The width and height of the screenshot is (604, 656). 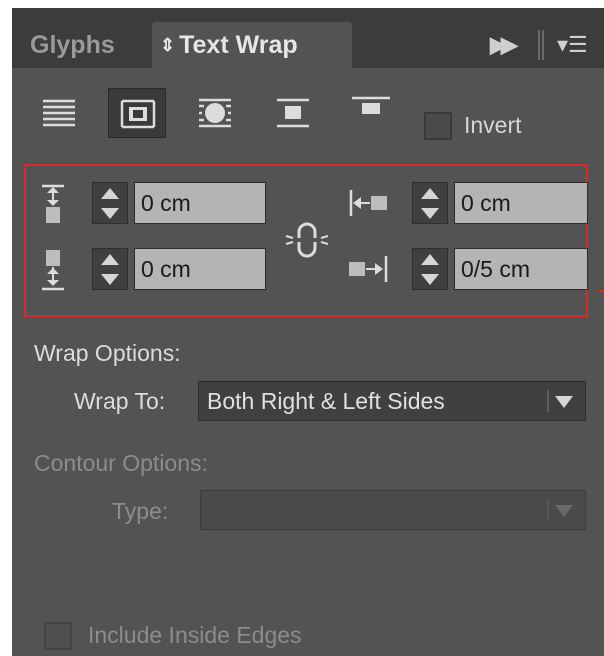 What do you see at coordinates (110, 213) in the screenshot?
I see `top-offset-down-arrow` at bounding box center [110, 213].